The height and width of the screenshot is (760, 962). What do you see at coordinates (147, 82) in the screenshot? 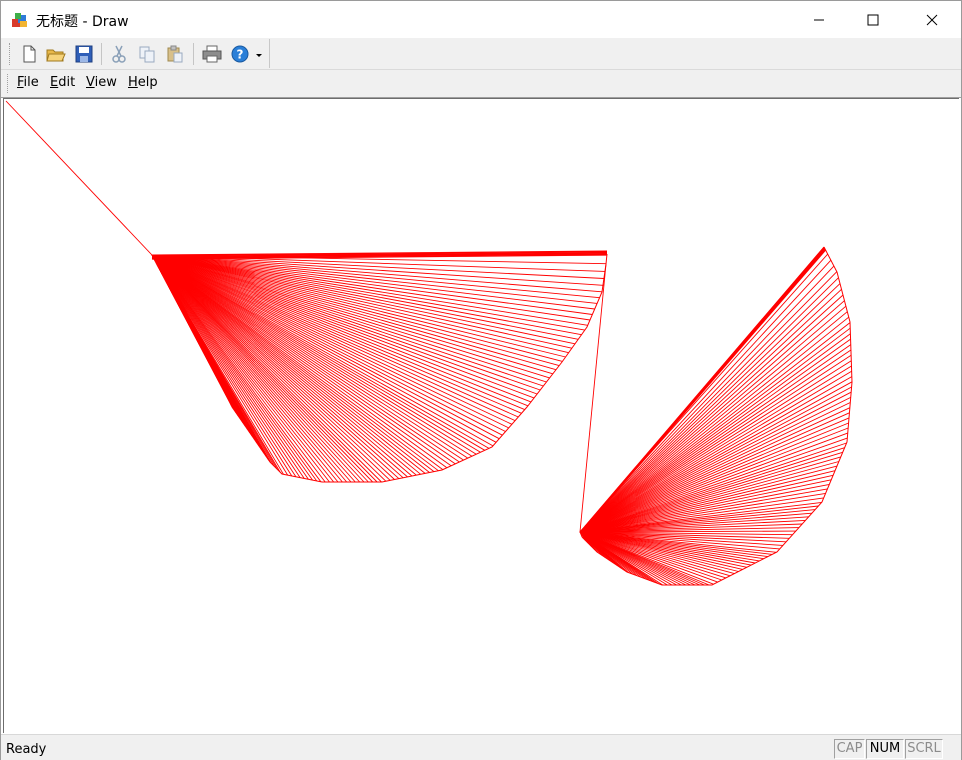
I see `menu-help-label: elp` at bounding box center [147, 82].